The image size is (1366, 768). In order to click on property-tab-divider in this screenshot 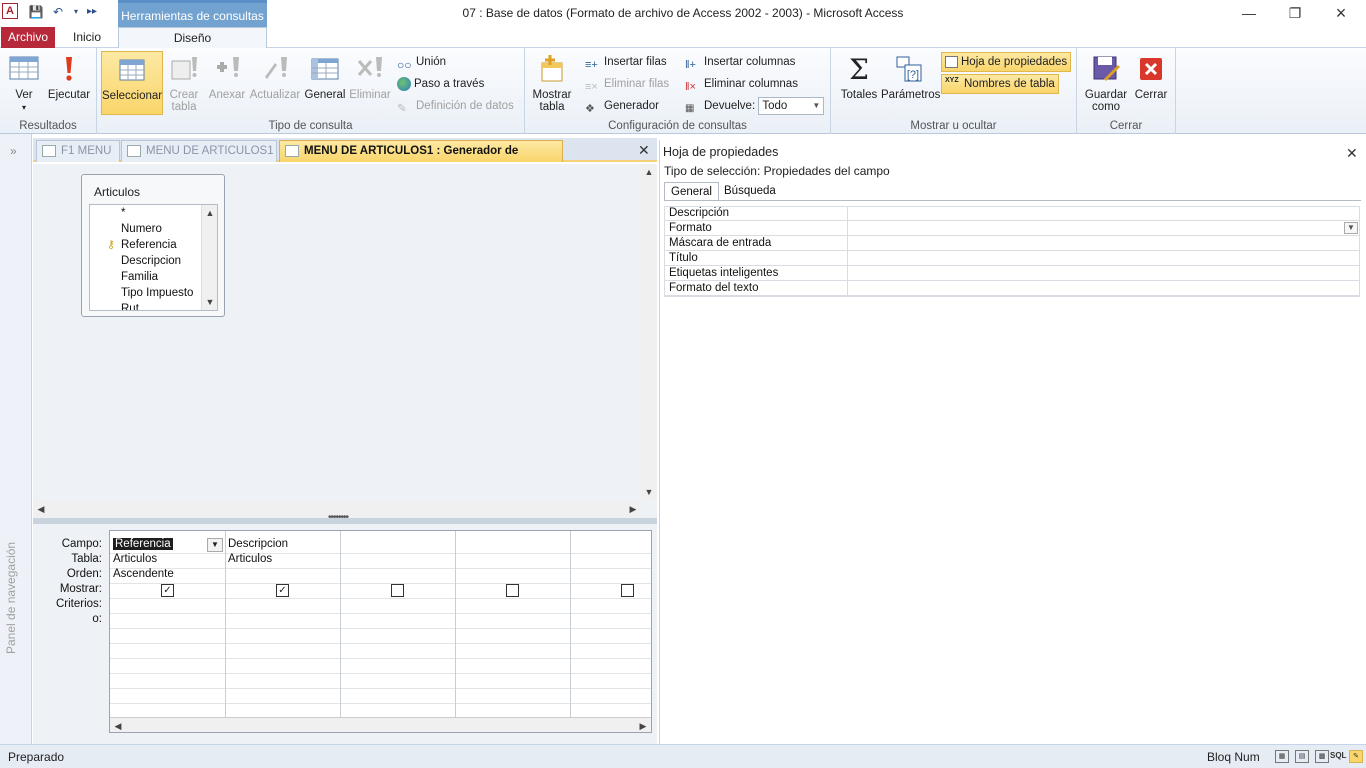, I will do `click(1012, 200)`.